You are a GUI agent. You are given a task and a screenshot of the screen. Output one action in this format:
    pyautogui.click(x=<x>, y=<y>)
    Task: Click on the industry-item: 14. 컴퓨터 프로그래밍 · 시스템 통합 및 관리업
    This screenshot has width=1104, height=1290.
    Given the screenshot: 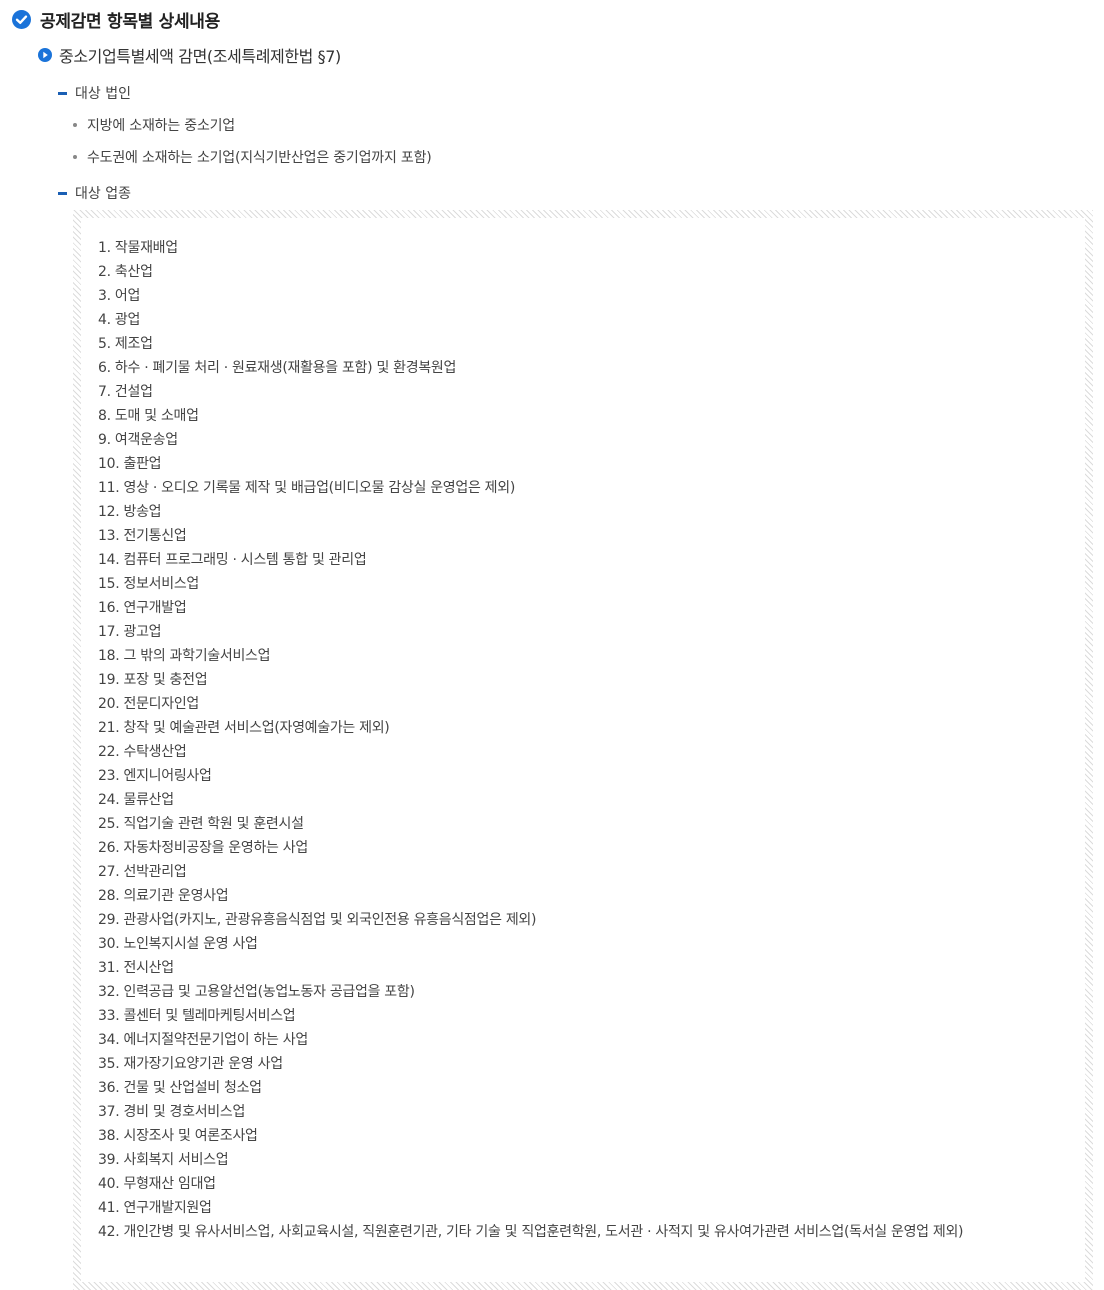 What is the action you would take?
    pyautogui.click(x=232, y=560)
    